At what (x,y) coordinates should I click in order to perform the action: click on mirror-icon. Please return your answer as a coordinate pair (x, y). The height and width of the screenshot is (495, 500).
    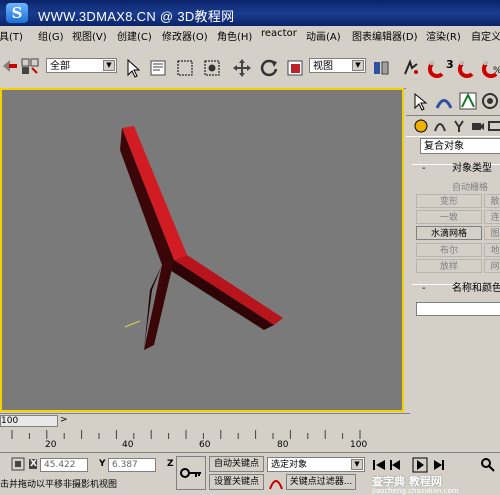
    Looking at the image, I should click on (411, 68).